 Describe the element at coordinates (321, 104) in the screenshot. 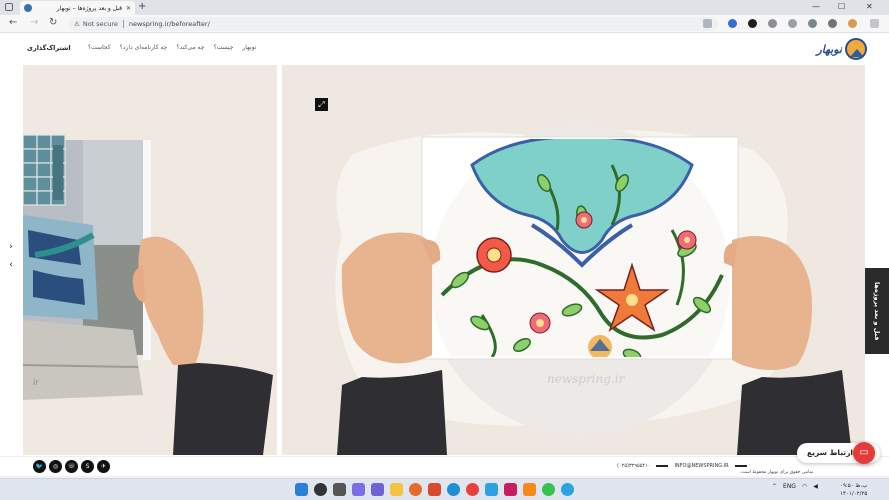

I see `fullscreen-expand-icon: ⤢` at that location.